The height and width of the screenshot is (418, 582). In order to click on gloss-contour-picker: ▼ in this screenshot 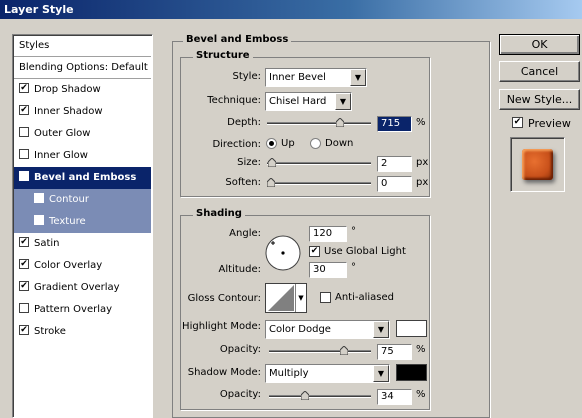, I will do `click(286, 298)`.